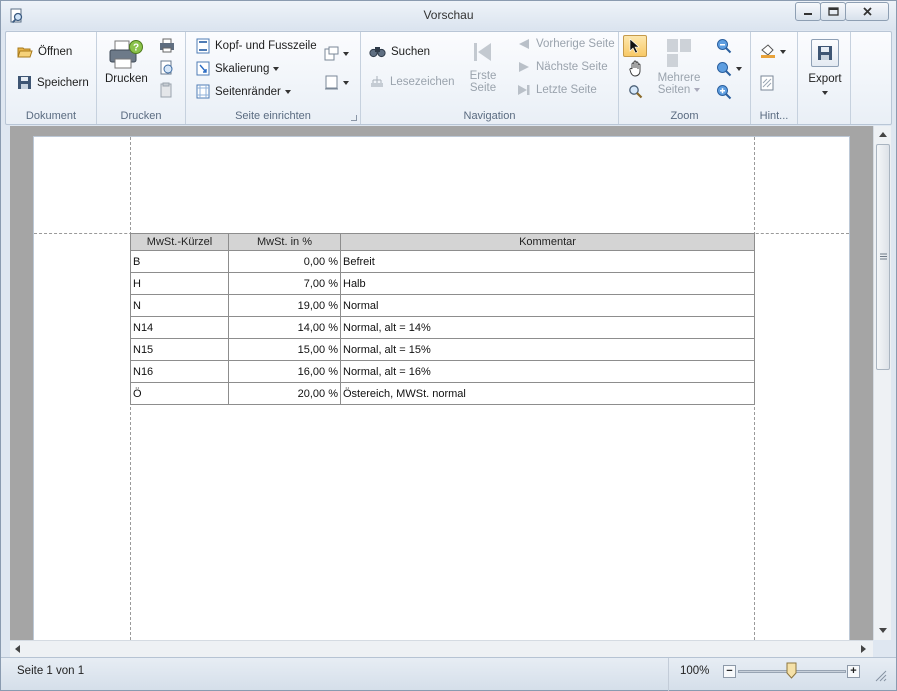 The image size is (897, 691). I want to click on zoom-dropdown, so click(729, 69).